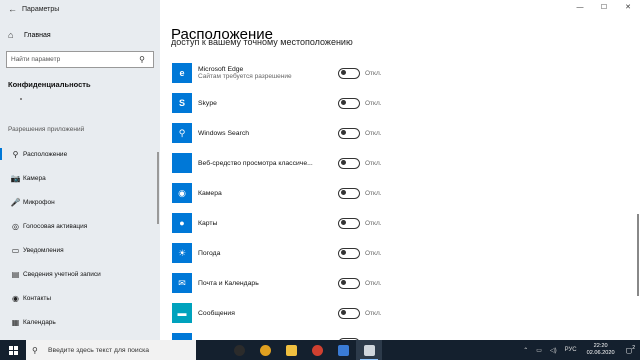 The width and height of the screenshot is (640, 360). Describe the element at coordinates (71, 59) in the screenshot. I see `settings-search-input` at that location.